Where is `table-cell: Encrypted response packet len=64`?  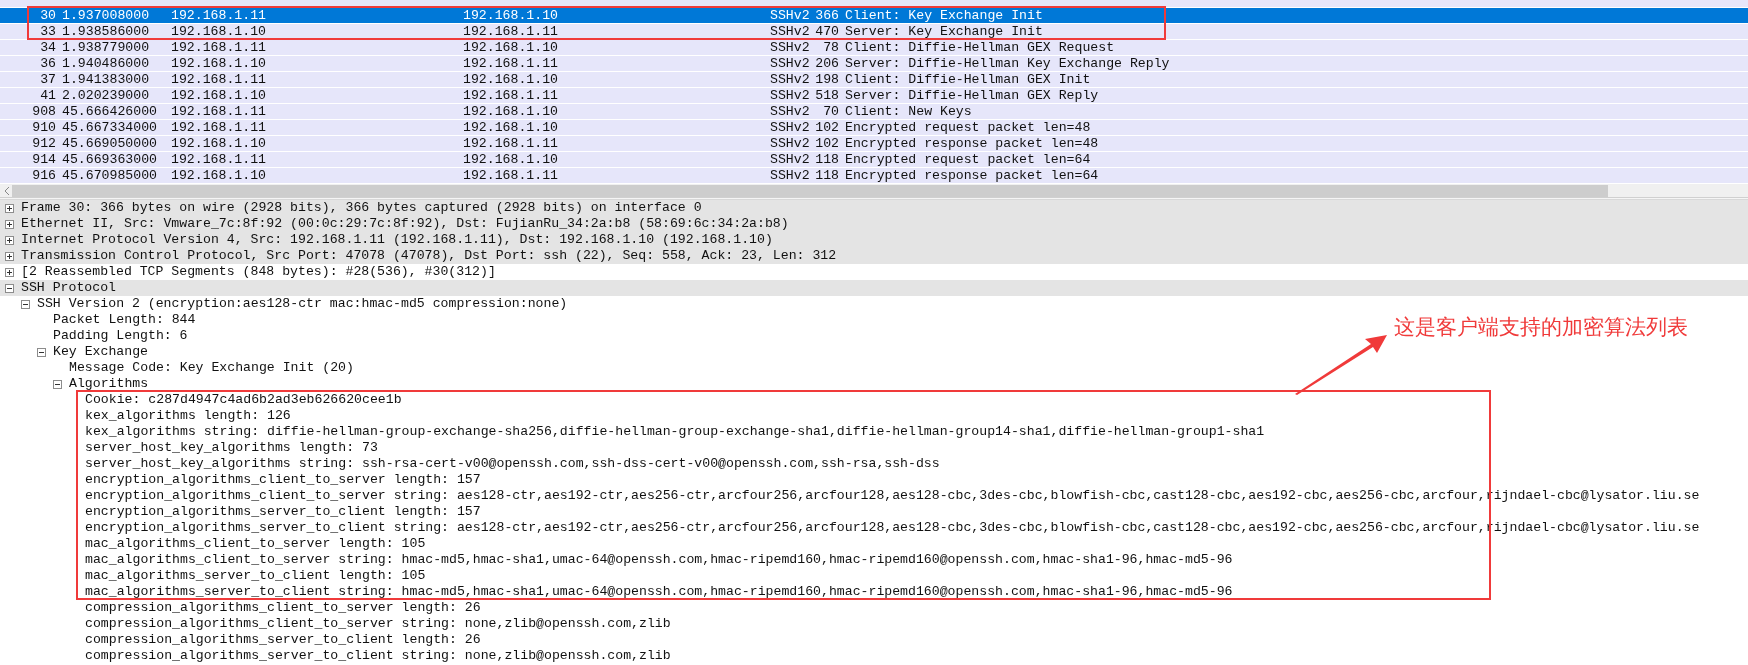
table-cell: Encrypted response packet len=64 is located at coordinates (972, 175).